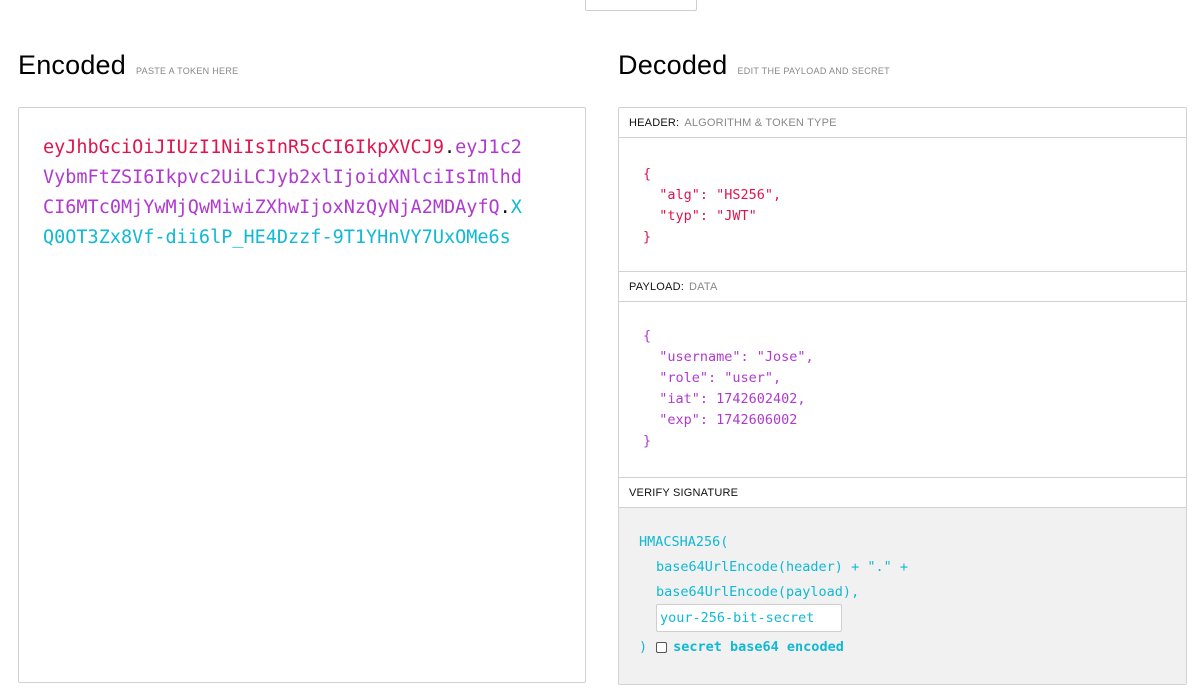  I want to click on payload-section-sub: DATA, so click(703, 286).